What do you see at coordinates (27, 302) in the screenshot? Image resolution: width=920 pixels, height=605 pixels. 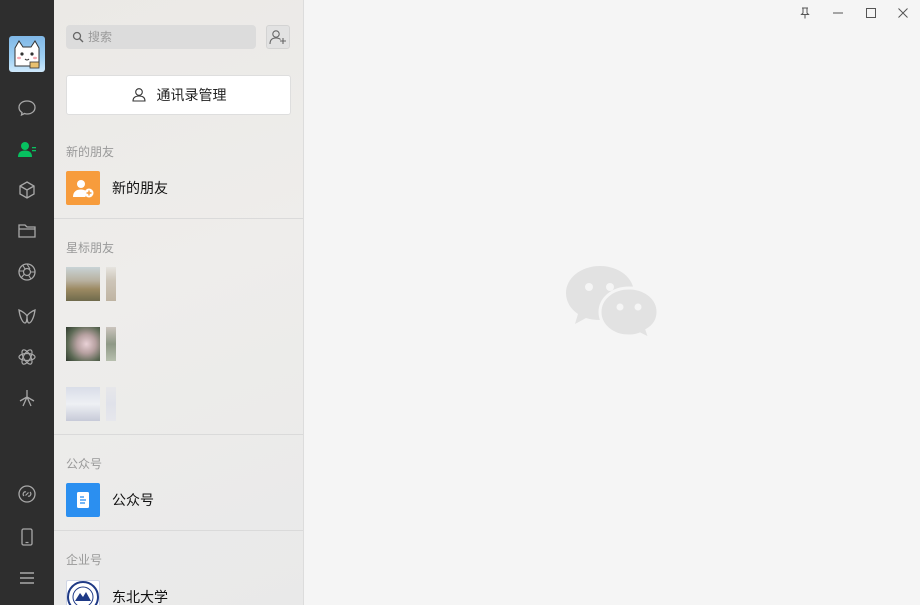 I see `nav-rail` at bounding box center [27, 302].